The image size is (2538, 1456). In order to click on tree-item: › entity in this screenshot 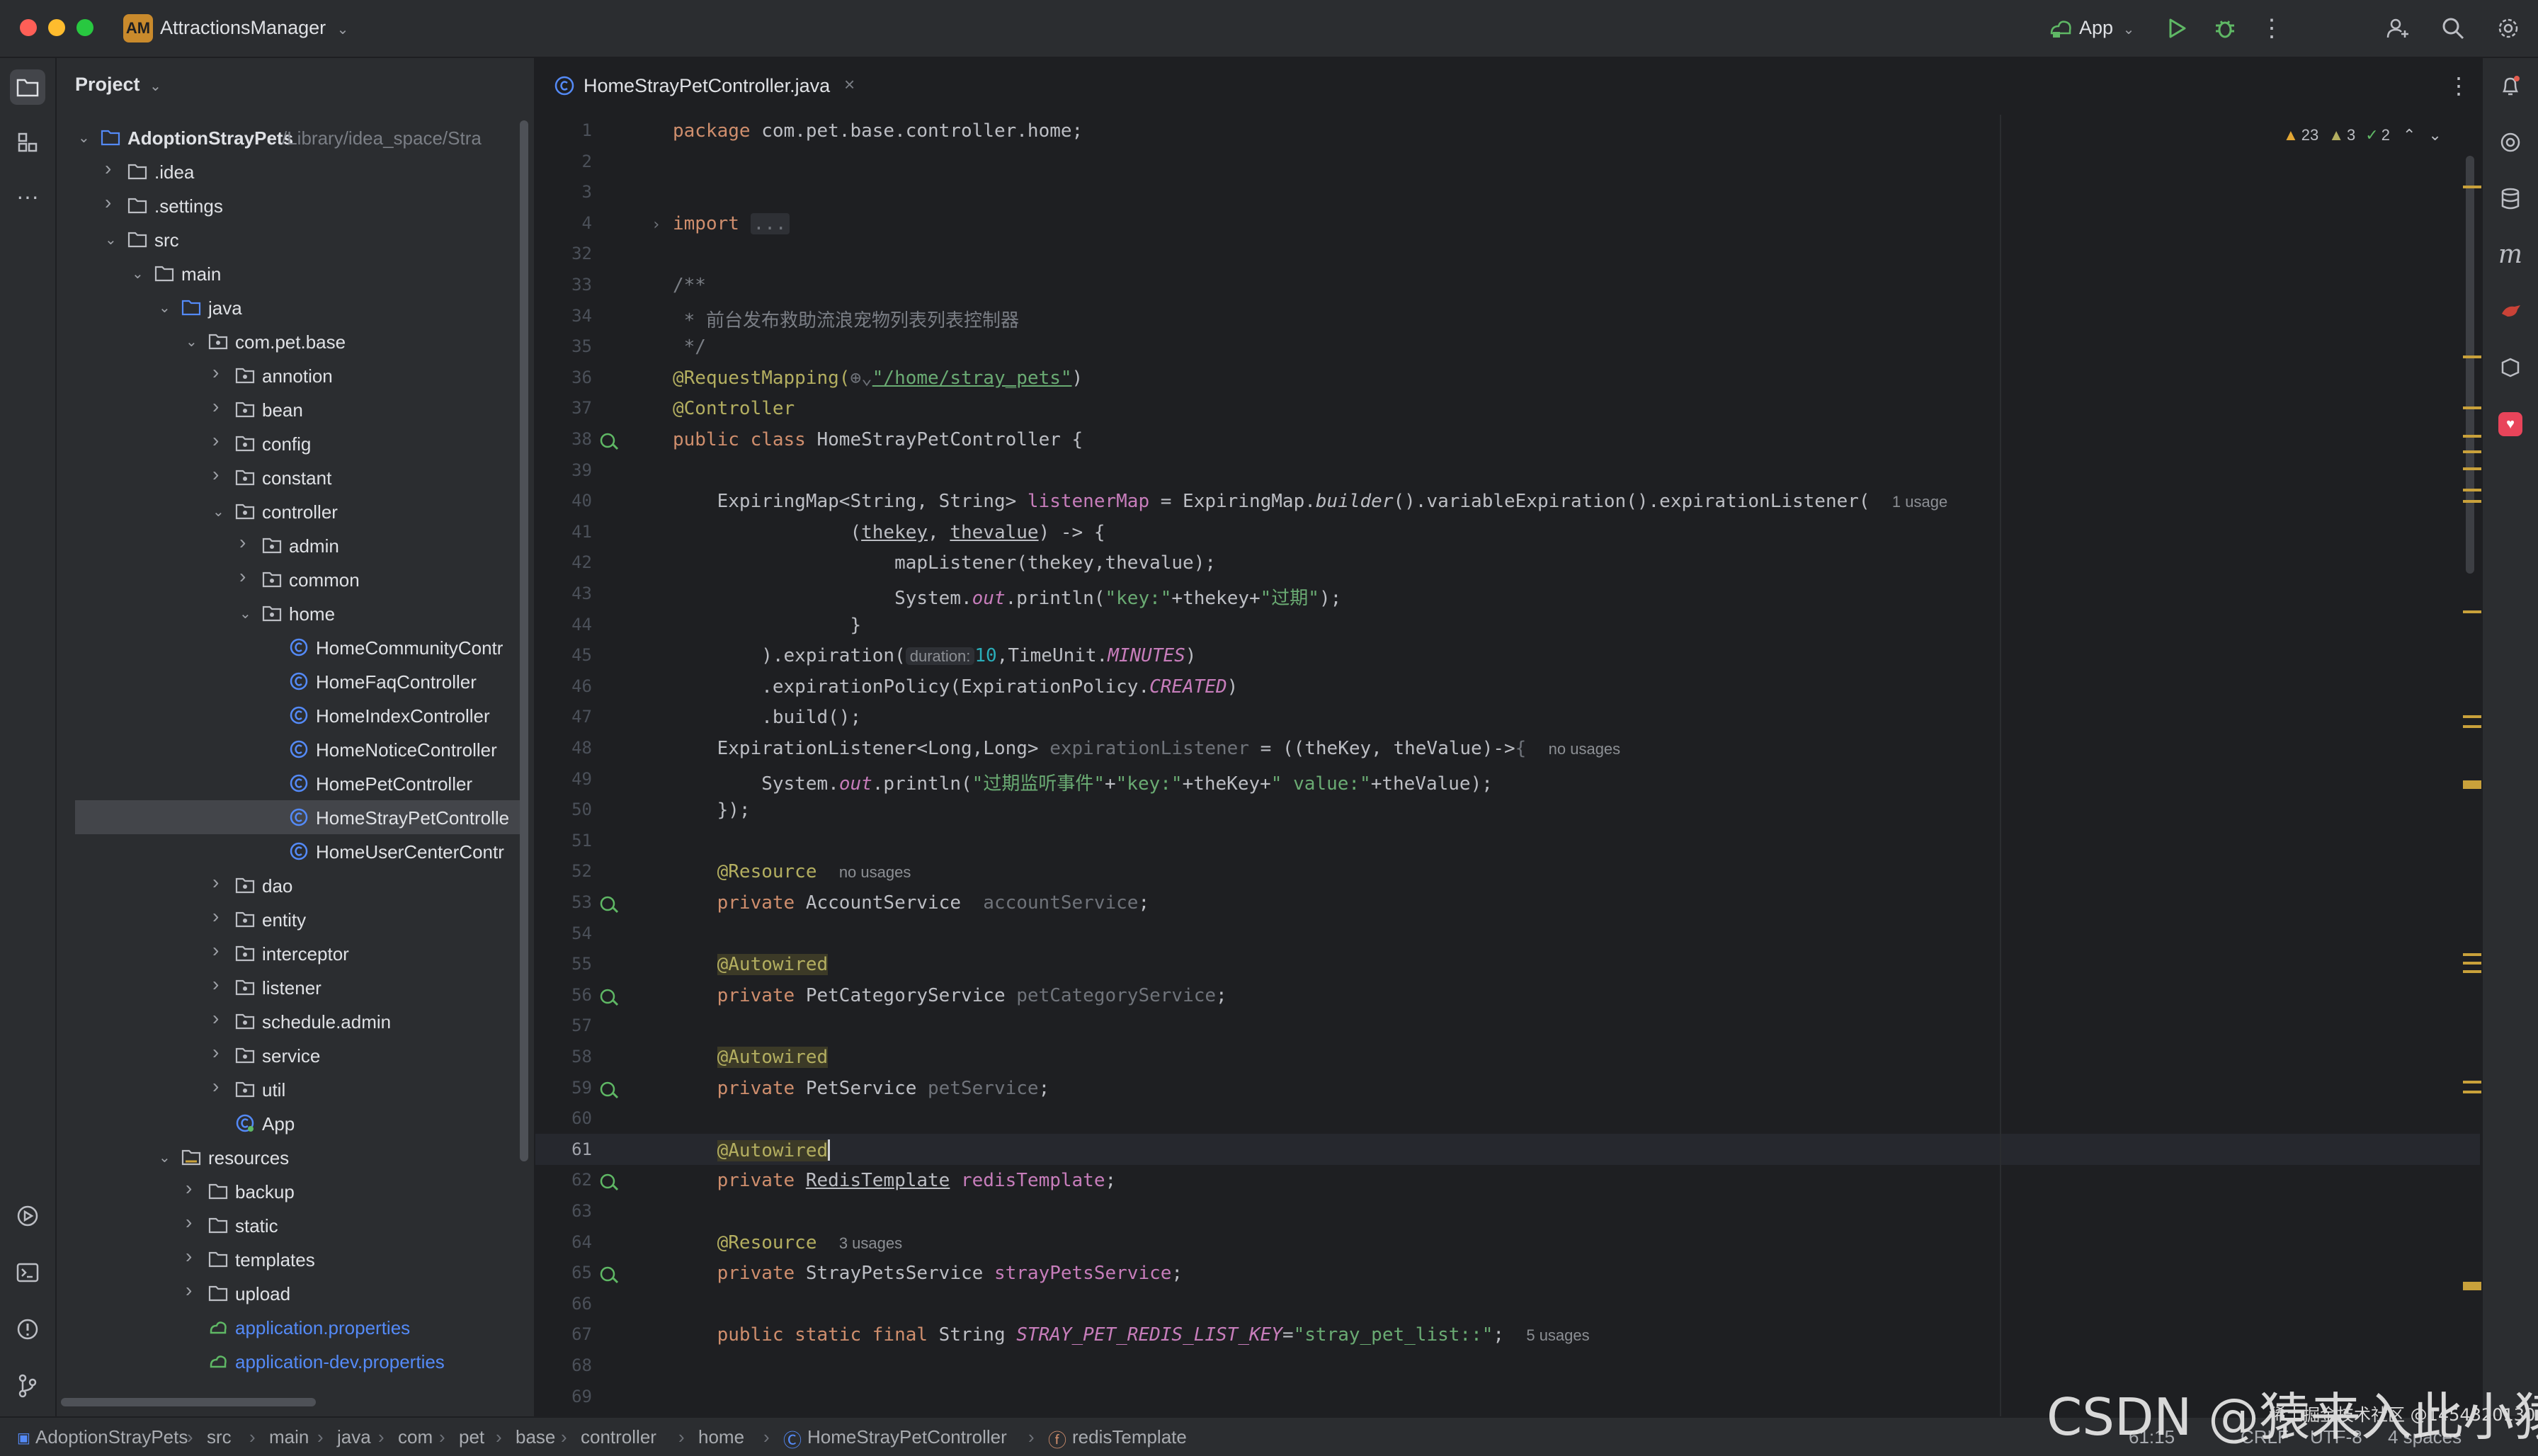, I will do `click(290, 919)`.